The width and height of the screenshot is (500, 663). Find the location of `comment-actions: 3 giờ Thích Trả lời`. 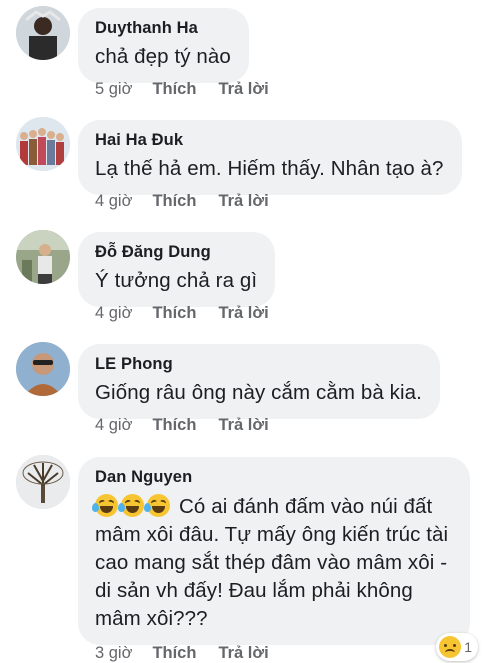

comment-actions: 3 giờ Thích Trả lời is located at coordinates (193, 653).